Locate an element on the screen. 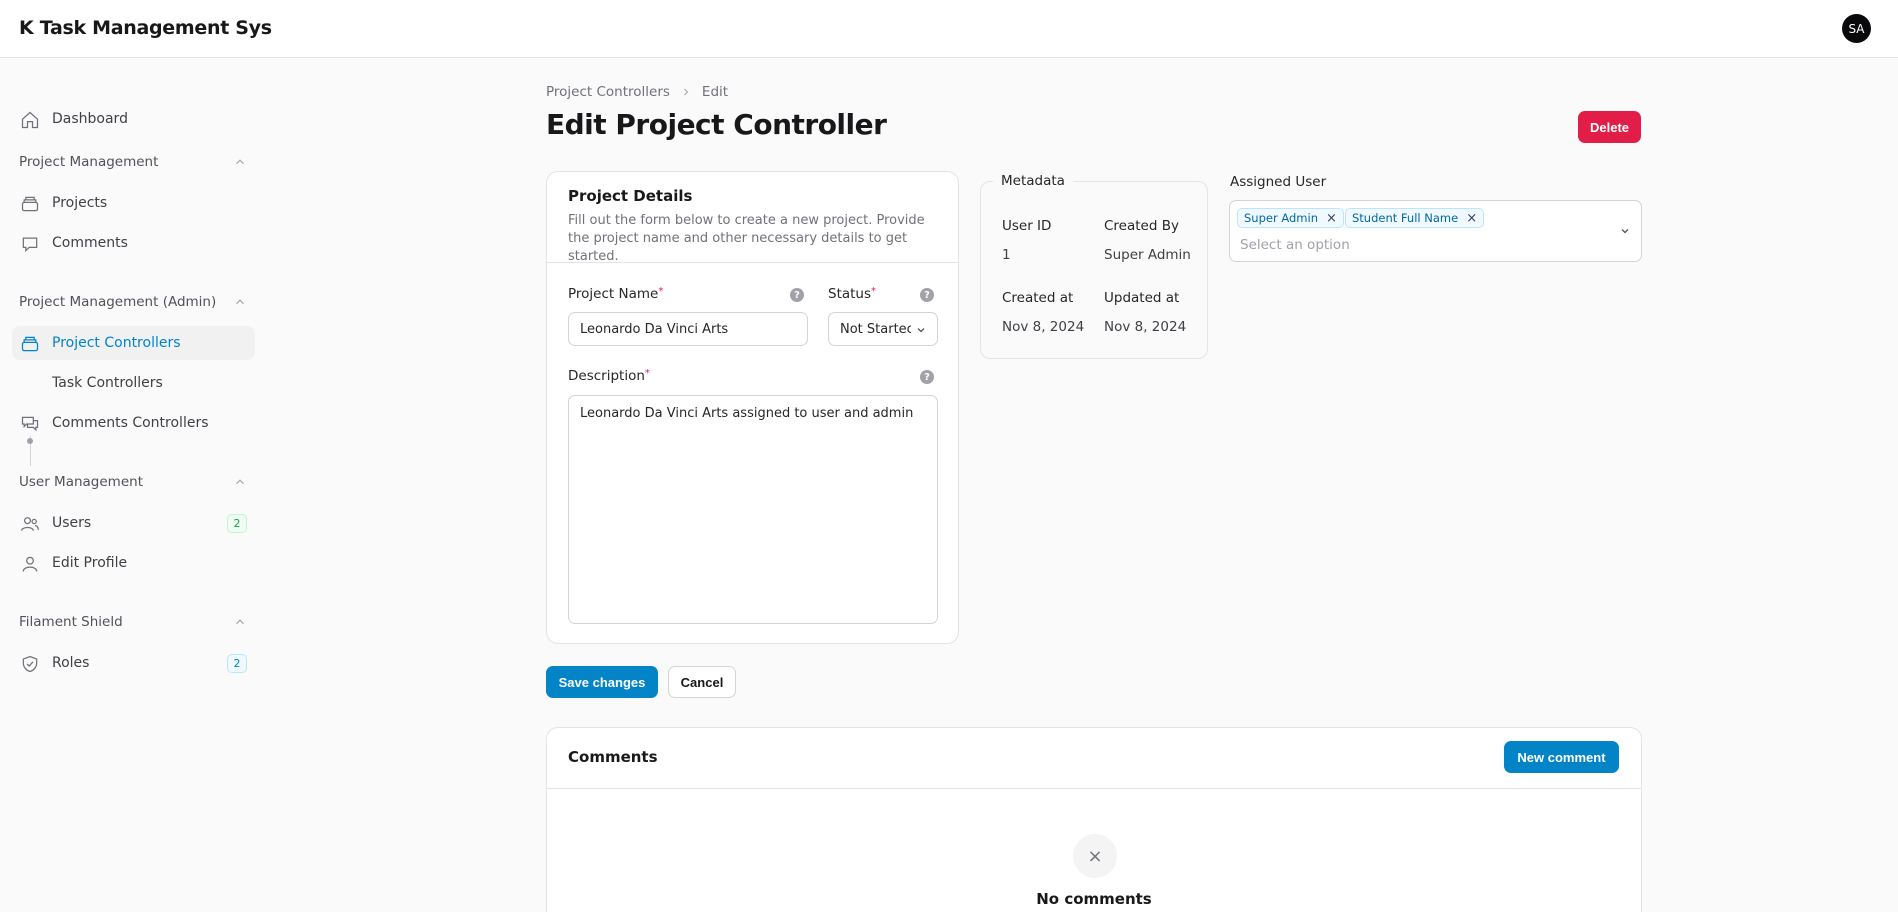 The image size is (1898, 912). save-changes-button: Save changes is located at coordinates (602, 682).